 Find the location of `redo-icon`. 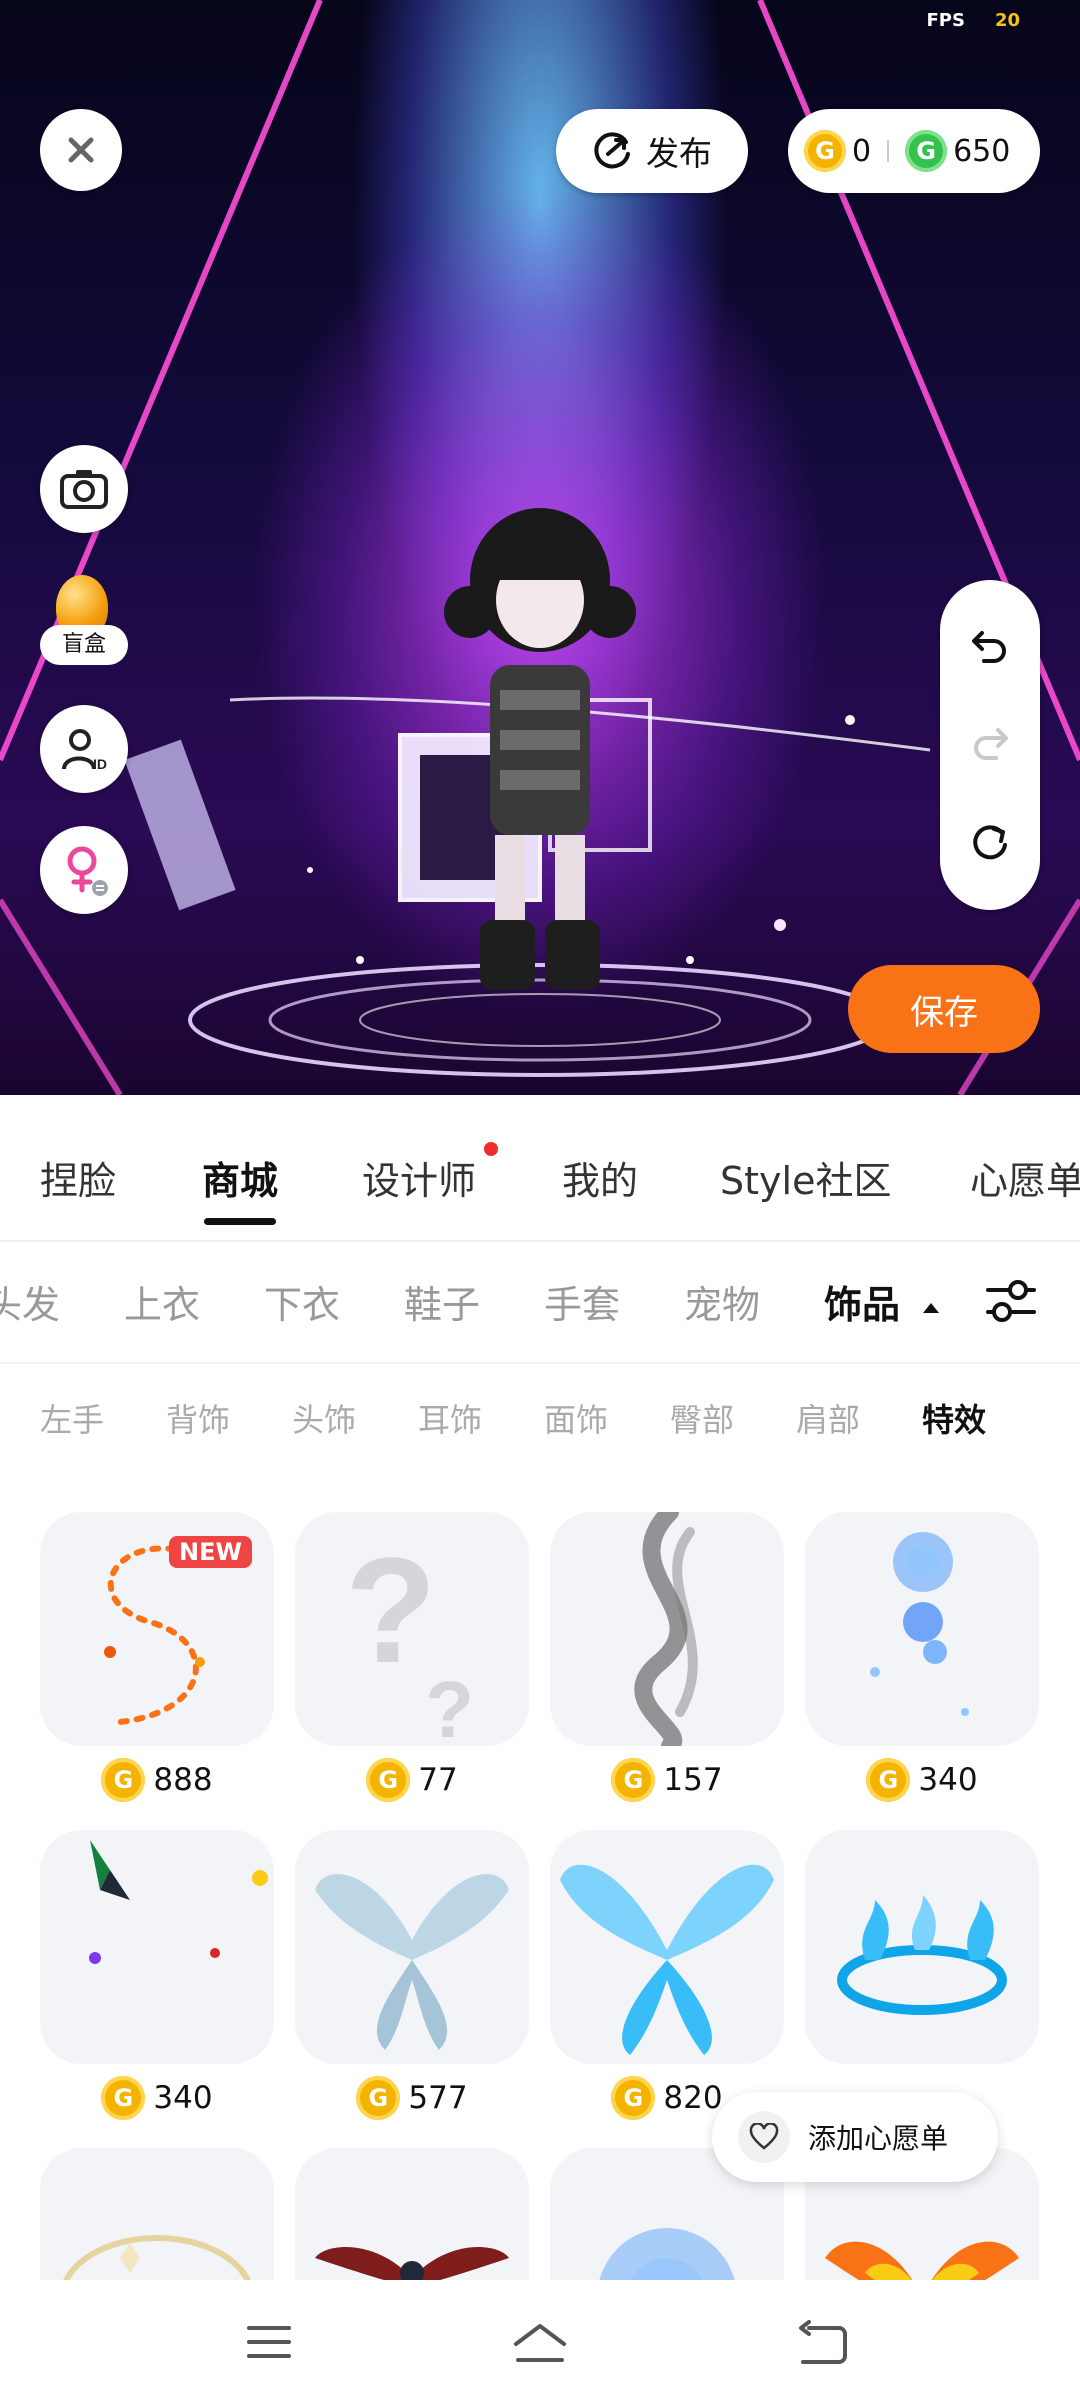

redo-icon is located at coordinates (990, 742).